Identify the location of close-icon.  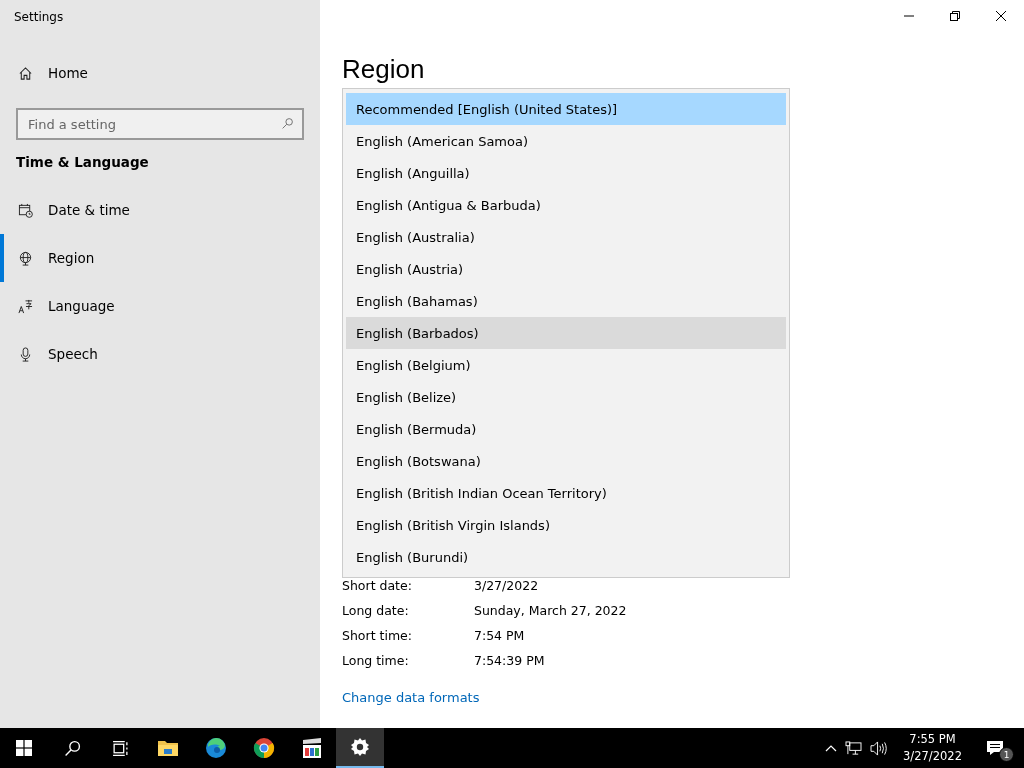
(1001, 16).